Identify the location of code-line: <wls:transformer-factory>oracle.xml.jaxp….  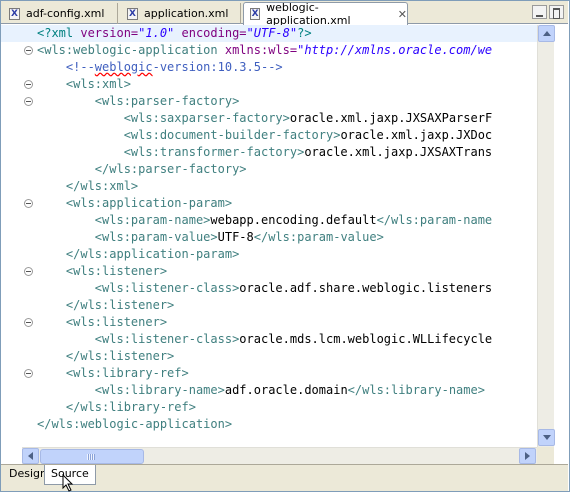
(269, 152).